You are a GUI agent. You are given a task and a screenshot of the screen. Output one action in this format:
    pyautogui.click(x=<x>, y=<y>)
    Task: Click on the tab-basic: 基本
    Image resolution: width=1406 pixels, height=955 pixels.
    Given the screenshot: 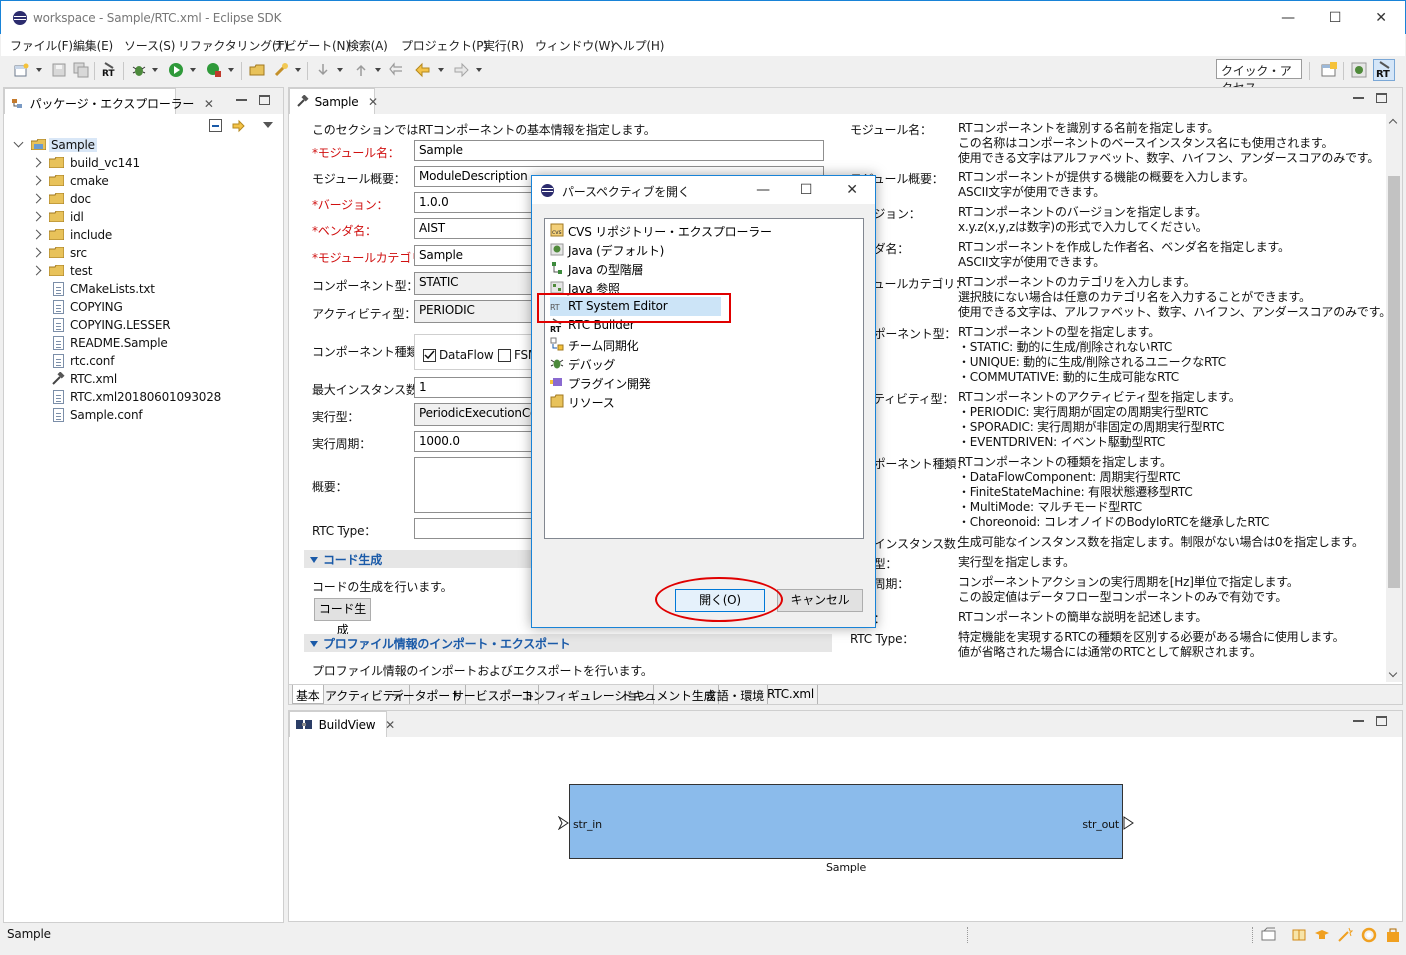 What is the action you would take?
    pyautogui.click(x=308, y=694)
    